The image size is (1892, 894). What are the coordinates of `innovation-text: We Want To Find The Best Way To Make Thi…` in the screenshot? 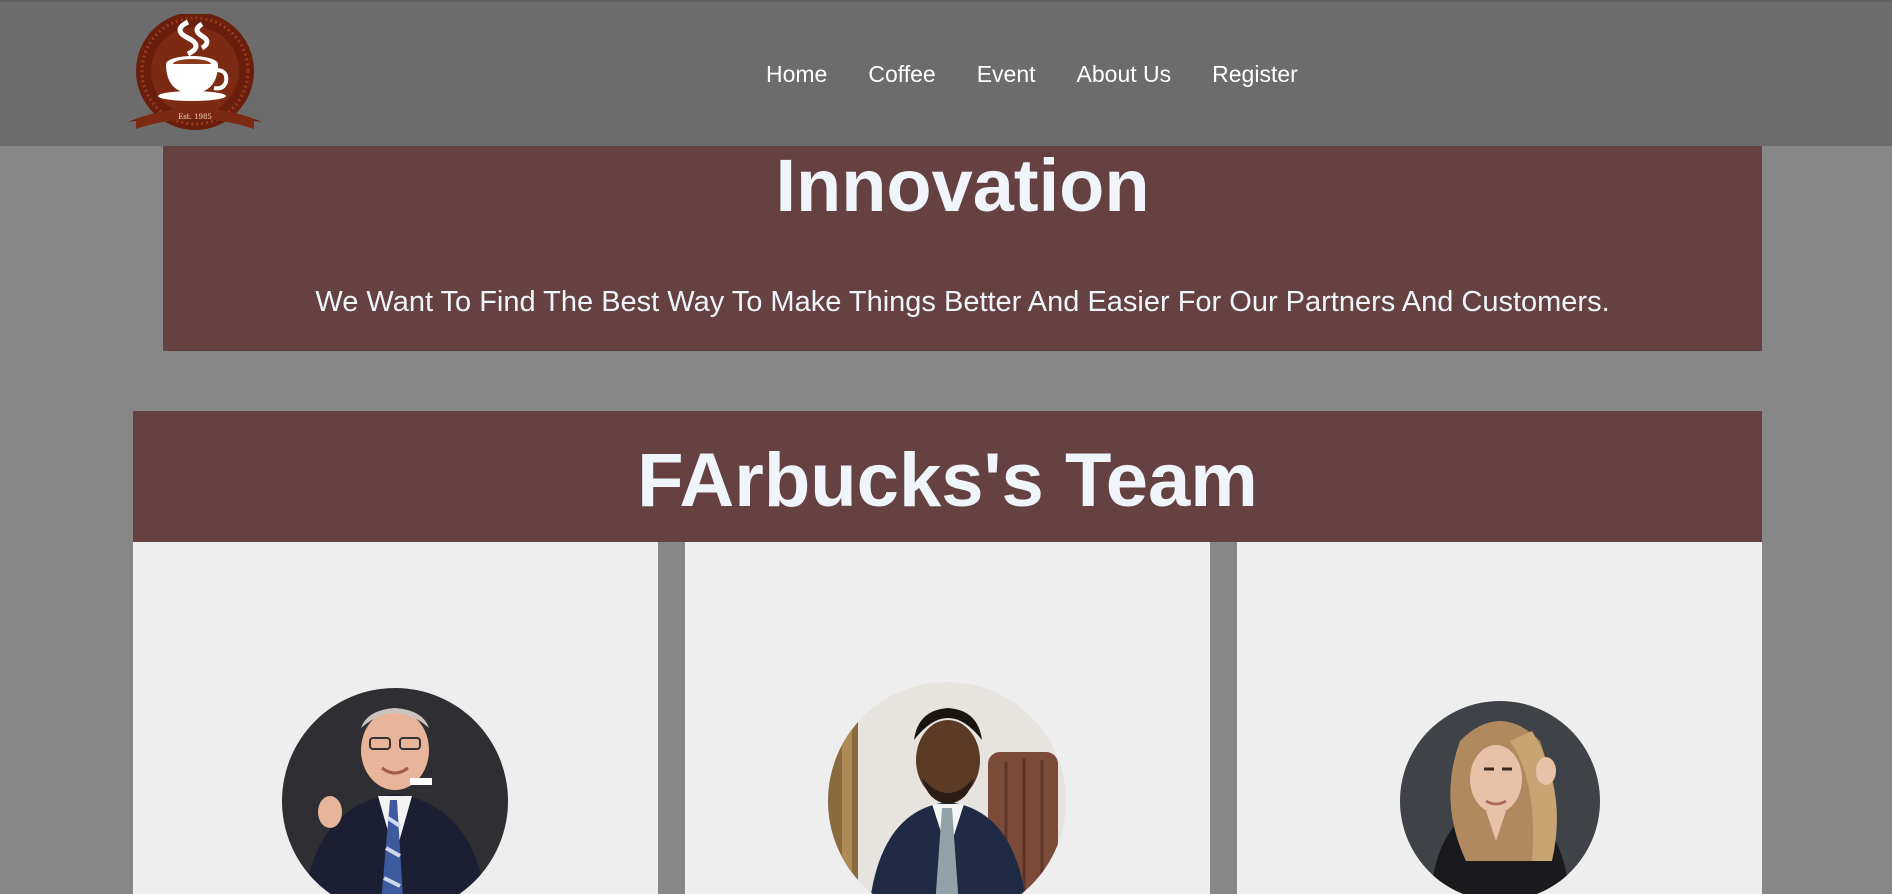 It's located at (962, 302).